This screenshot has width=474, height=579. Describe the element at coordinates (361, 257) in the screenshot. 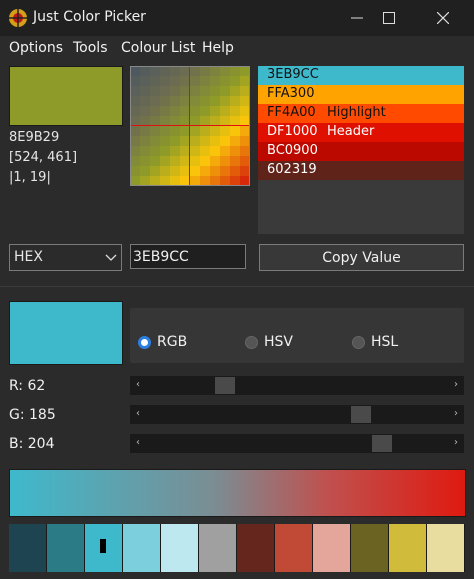

I see `copy-value-button: Copy Value` at that location.